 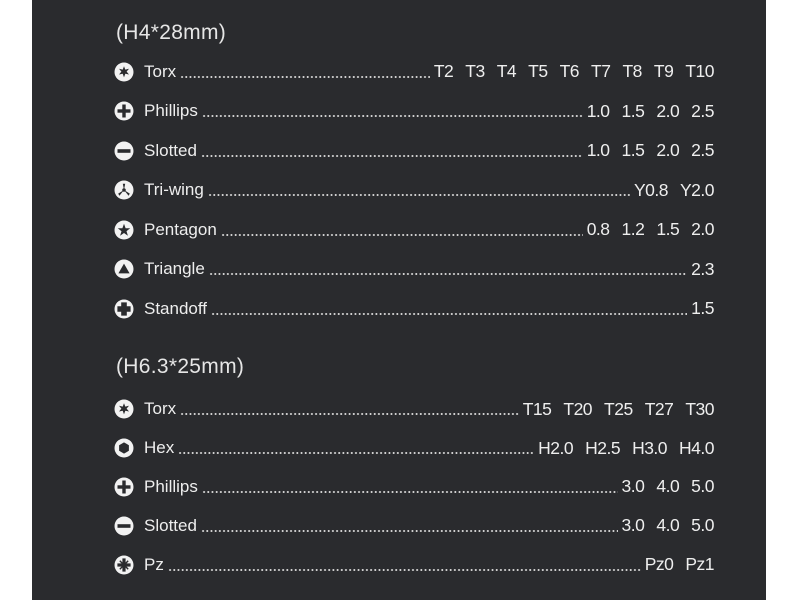 I want to click on bit-size: T3, so click(x=475, y=71).